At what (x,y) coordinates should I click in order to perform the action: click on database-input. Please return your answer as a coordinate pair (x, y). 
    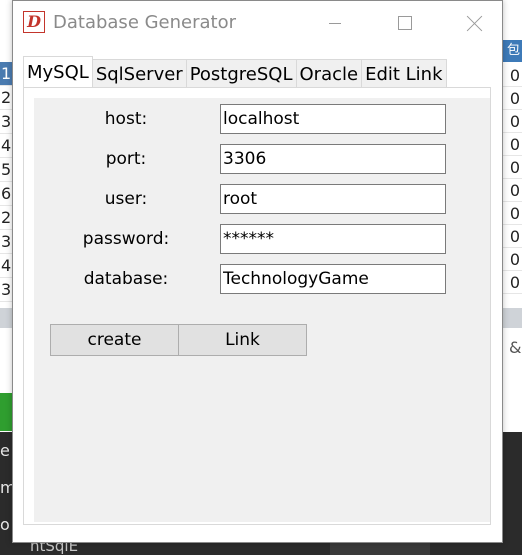
    Looking at the image, I should click on (333, 279).